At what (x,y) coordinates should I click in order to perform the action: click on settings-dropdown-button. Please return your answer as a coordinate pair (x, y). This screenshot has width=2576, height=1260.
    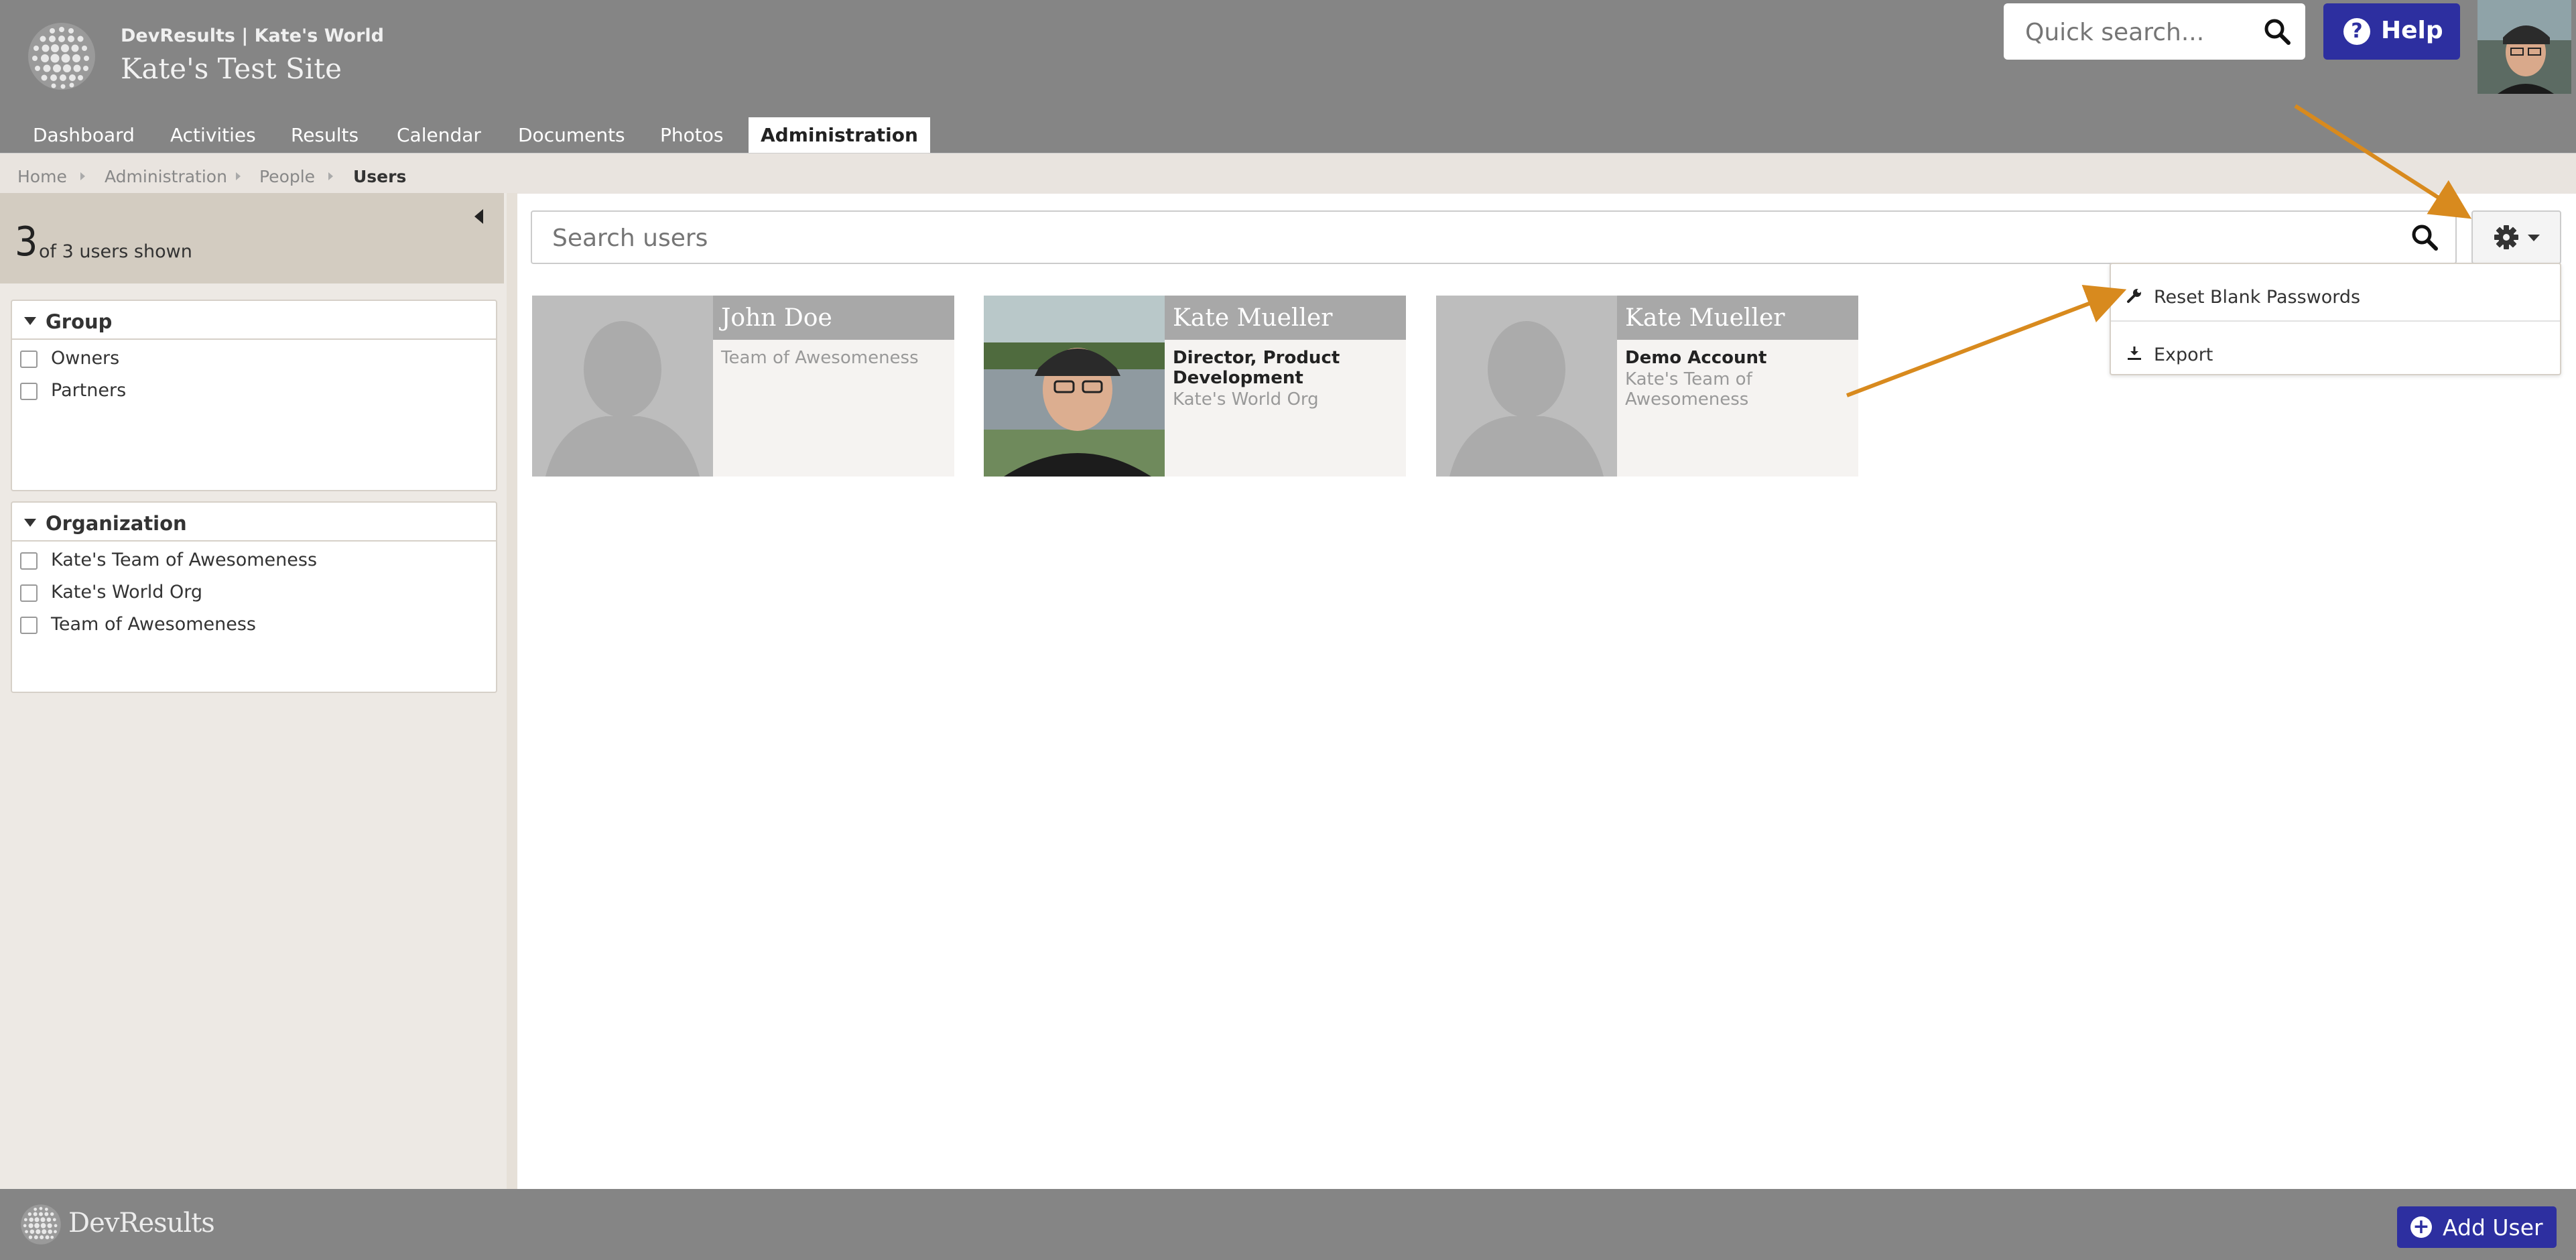
    Looking at the image, I should click on (2516, 237).